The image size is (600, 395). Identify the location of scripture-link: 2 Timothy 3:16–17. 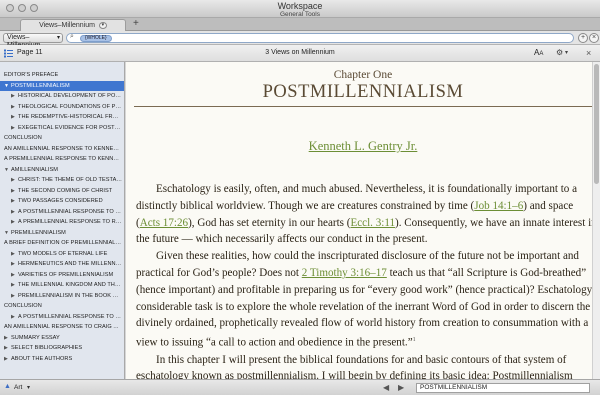
(344, 273).